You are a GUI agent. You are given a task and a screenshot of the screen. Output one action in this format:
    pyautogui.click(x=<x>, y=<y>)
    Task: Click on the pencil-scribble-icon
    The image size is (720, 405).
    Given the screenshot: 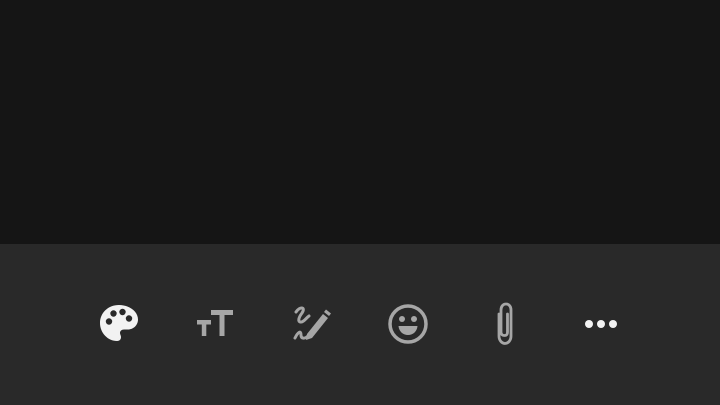 What is the action you would take?
    pyautogui.click(x=311, y=324)
    